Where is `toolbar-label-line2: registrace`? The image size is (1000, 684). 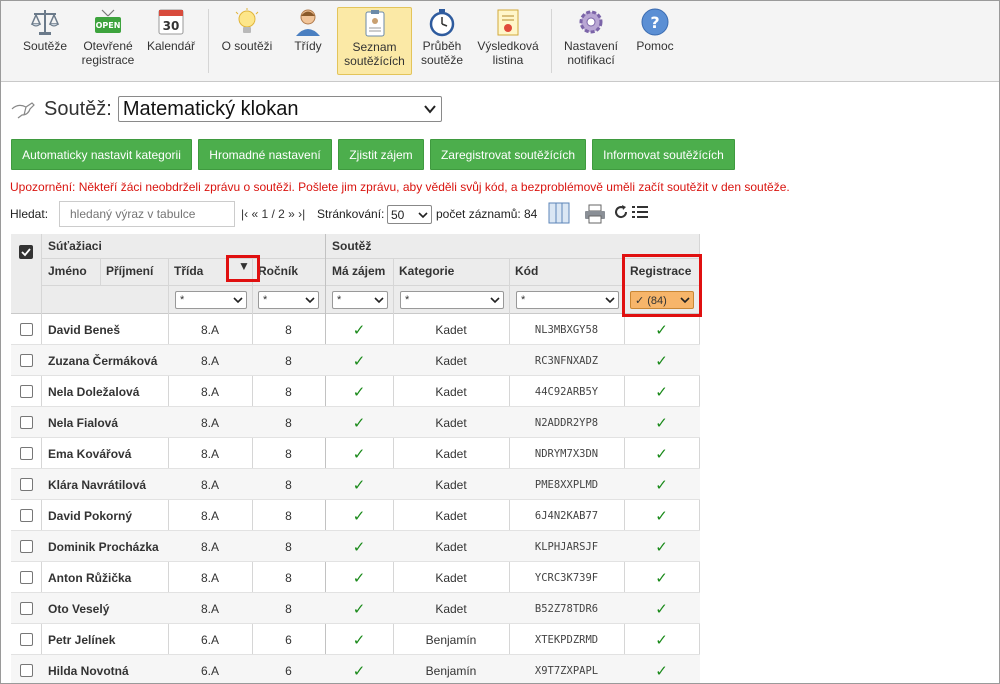 toolbar-label-line2: registrace is located at coordinates (108, 60).